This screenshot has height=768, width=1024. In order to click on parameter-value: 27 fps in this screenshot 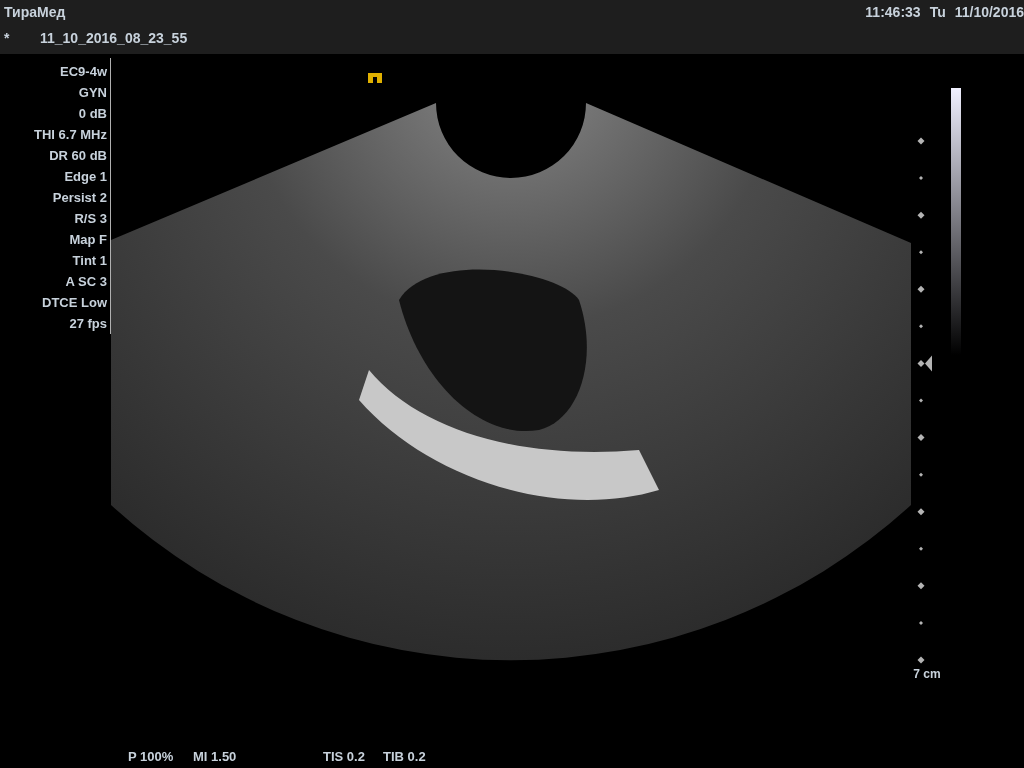, I will do `click(87, 324)`.